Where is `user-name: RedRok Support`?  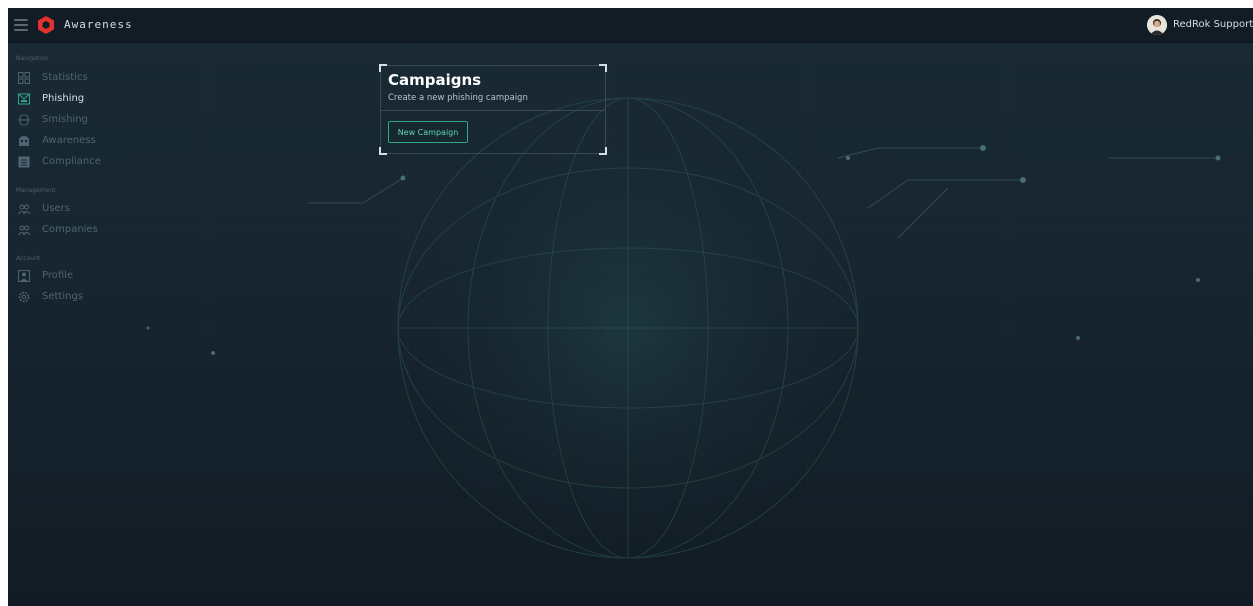
user-name: RedRok Support is located at coordinates (1213, 24).